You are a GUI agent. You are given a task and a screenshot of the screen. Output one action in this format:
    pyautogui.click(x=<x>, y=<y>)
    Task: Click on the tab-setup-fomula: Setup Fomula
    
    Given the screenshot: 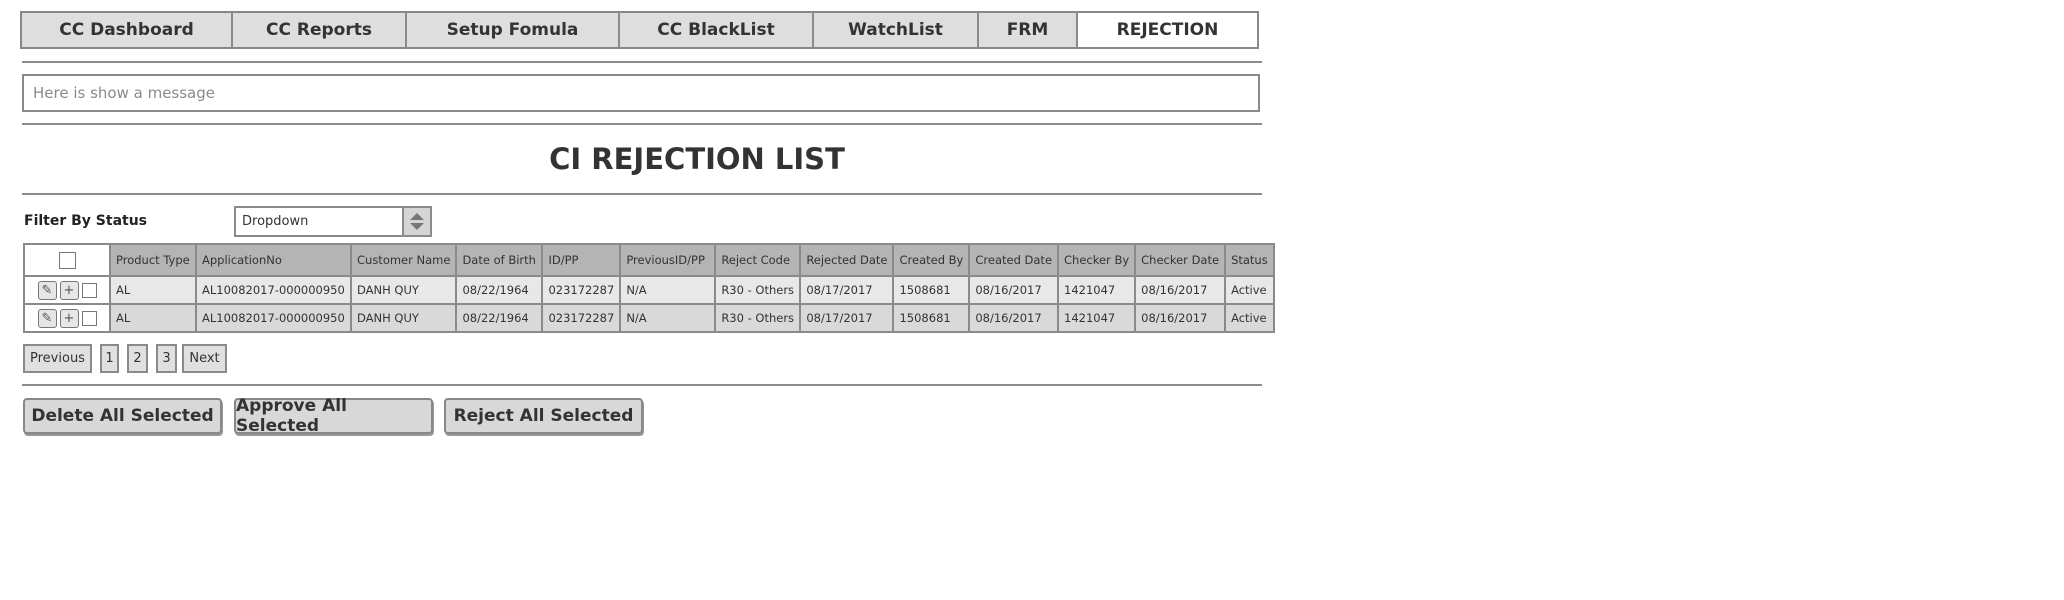 What is the action you would take?
    pyautogui.click(x=513, y=30)
    